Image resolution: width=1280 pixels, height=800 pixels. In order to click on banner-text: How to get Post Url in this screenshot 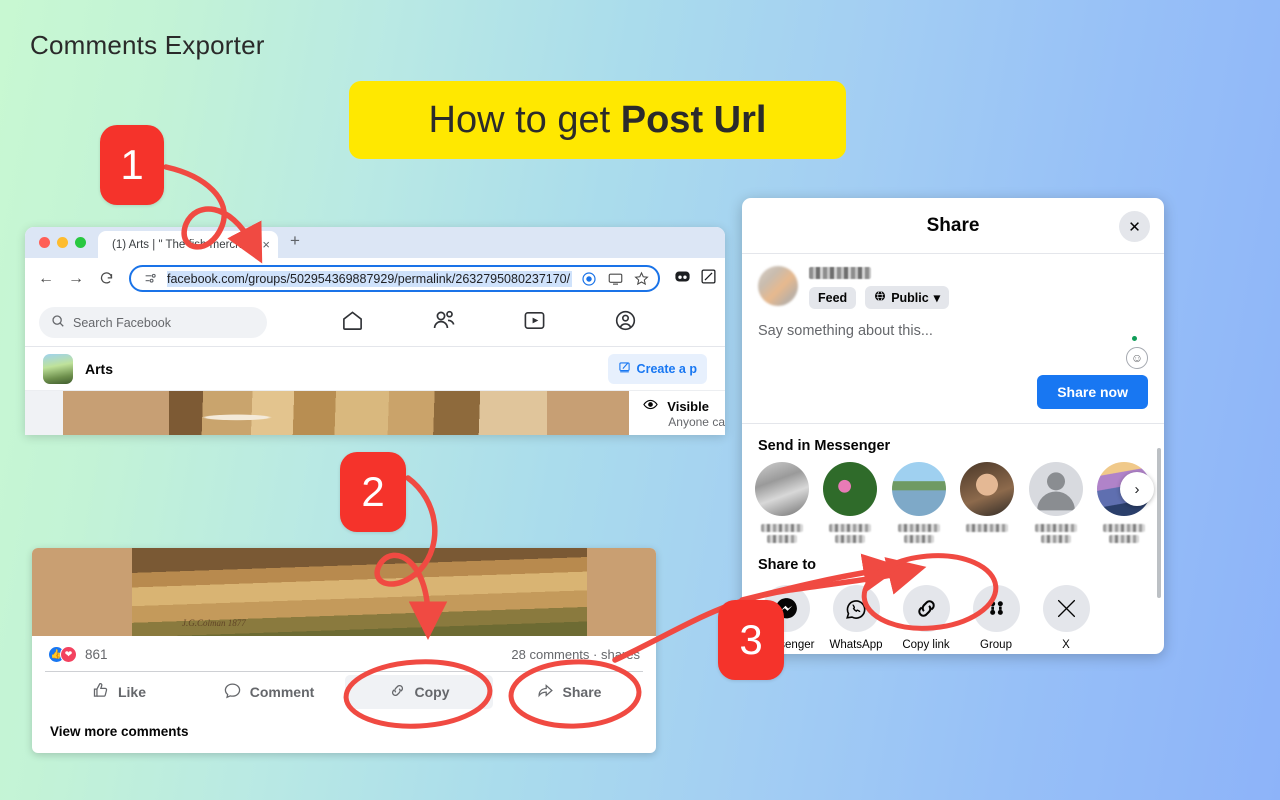, I will do `click(598, 120)`.